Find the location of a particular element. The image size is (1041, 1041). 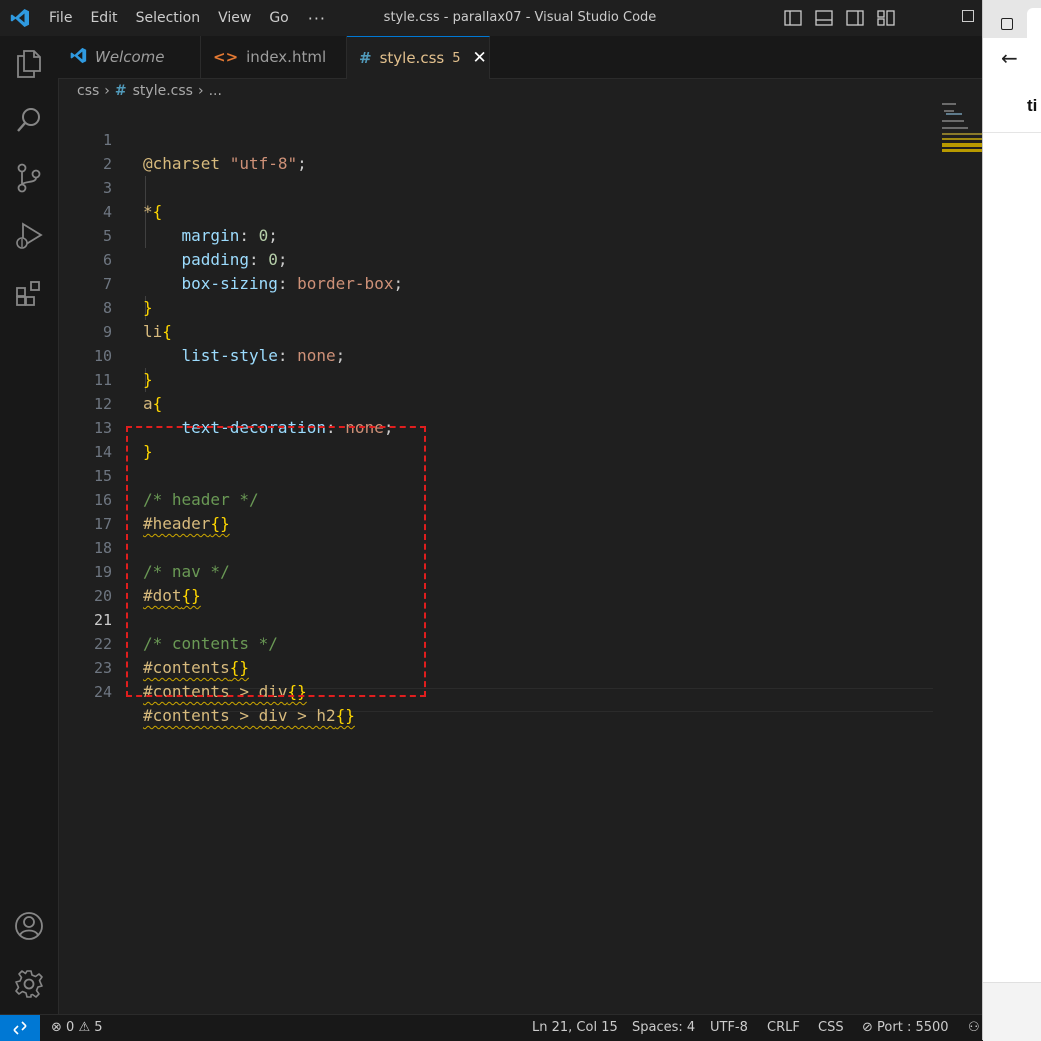

search-icon is located at coordinates (29, 120).